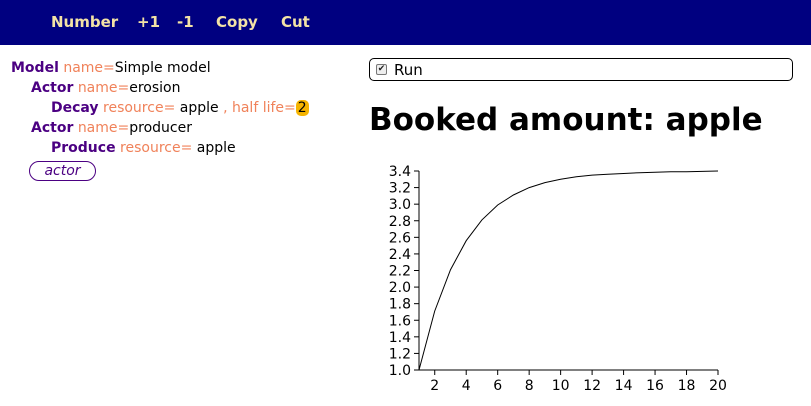  Describe the element at coordinates (400, 305) in the screenshot. I see `y-tick-label: 1.8` at that location.